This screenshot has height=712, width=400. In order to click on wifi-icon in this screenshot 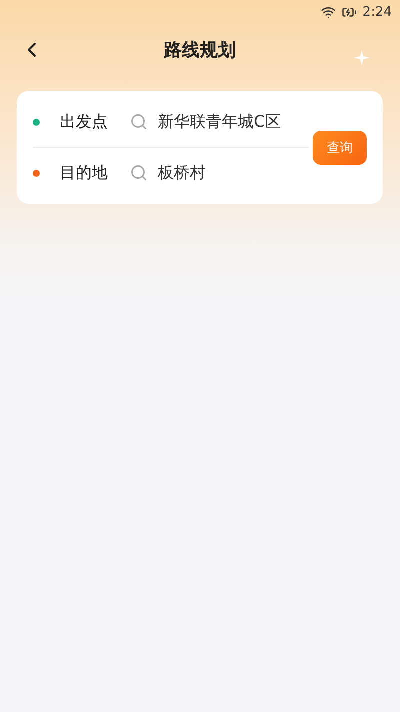, I will do `click(328, 12)`.